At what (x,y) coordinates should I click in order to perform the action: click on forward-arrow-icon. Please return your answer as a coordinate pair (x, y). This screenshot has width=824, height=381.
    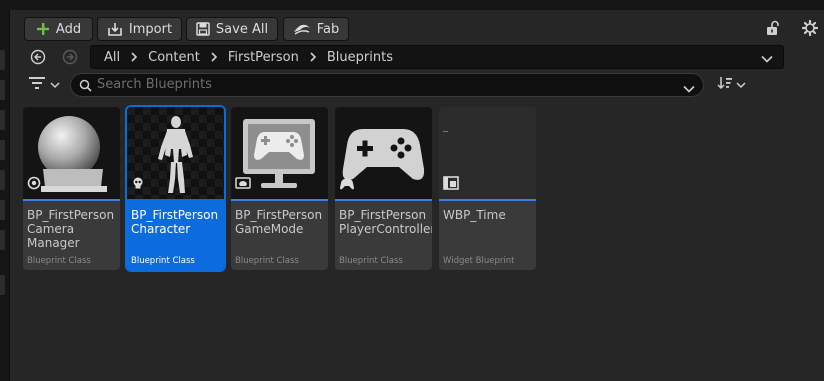
    Looking at the image, I should click on (70, 57).